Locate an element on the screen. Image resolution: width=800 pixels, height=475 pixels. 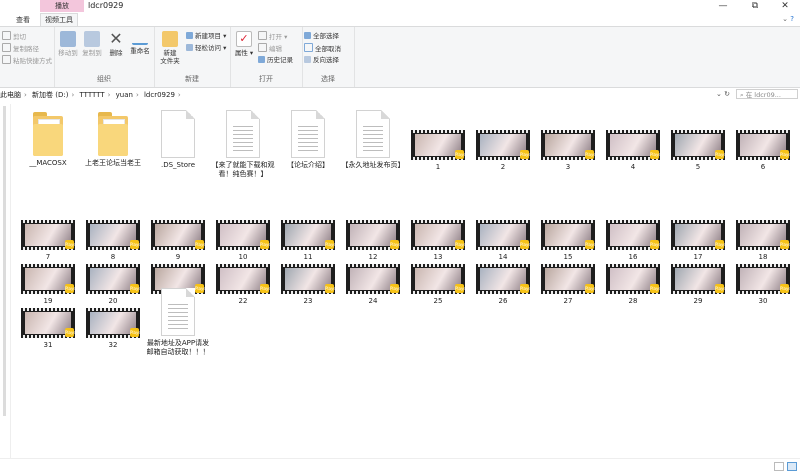
file-name-label: 11 is located at coordinates (308, 257).